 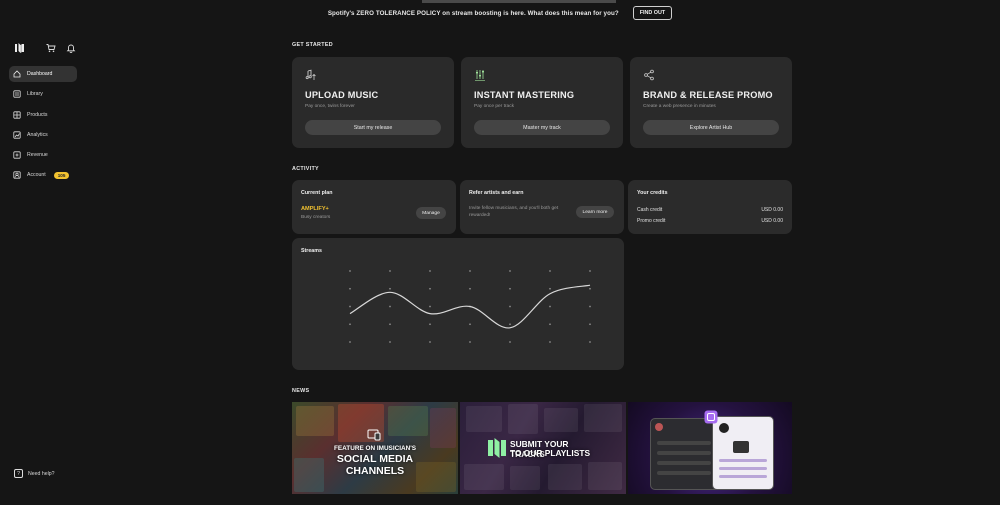 What do you see at coordinates (305, 169) in the screenshot?
I see `activity-title: ACTIVITY` at bounding box center [305, 169].